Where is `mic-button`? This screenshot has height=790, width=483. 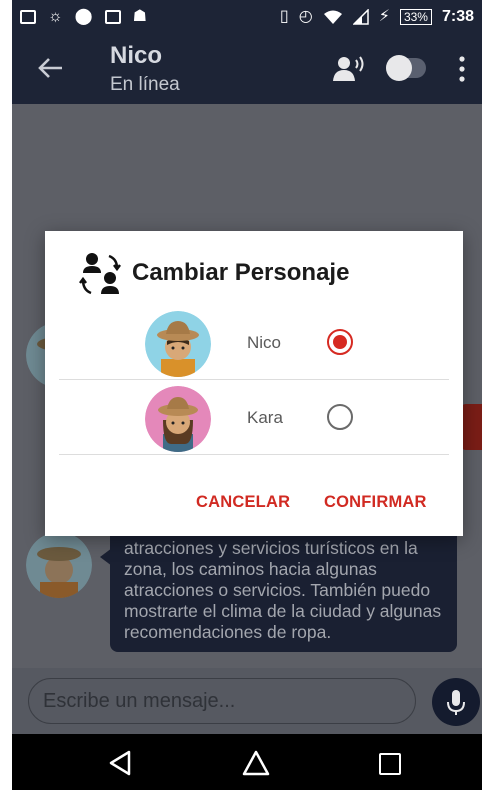 mic-button is located at coordinates (456, 702).